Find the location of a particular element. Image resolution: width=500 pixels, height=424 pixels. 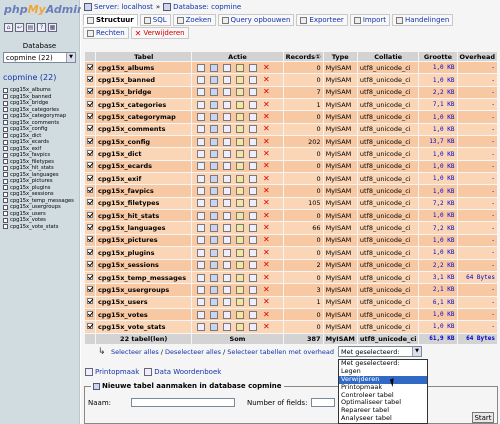

tab-verwijderen: ✕ Verwijderen is located at coordinates (159, 33).